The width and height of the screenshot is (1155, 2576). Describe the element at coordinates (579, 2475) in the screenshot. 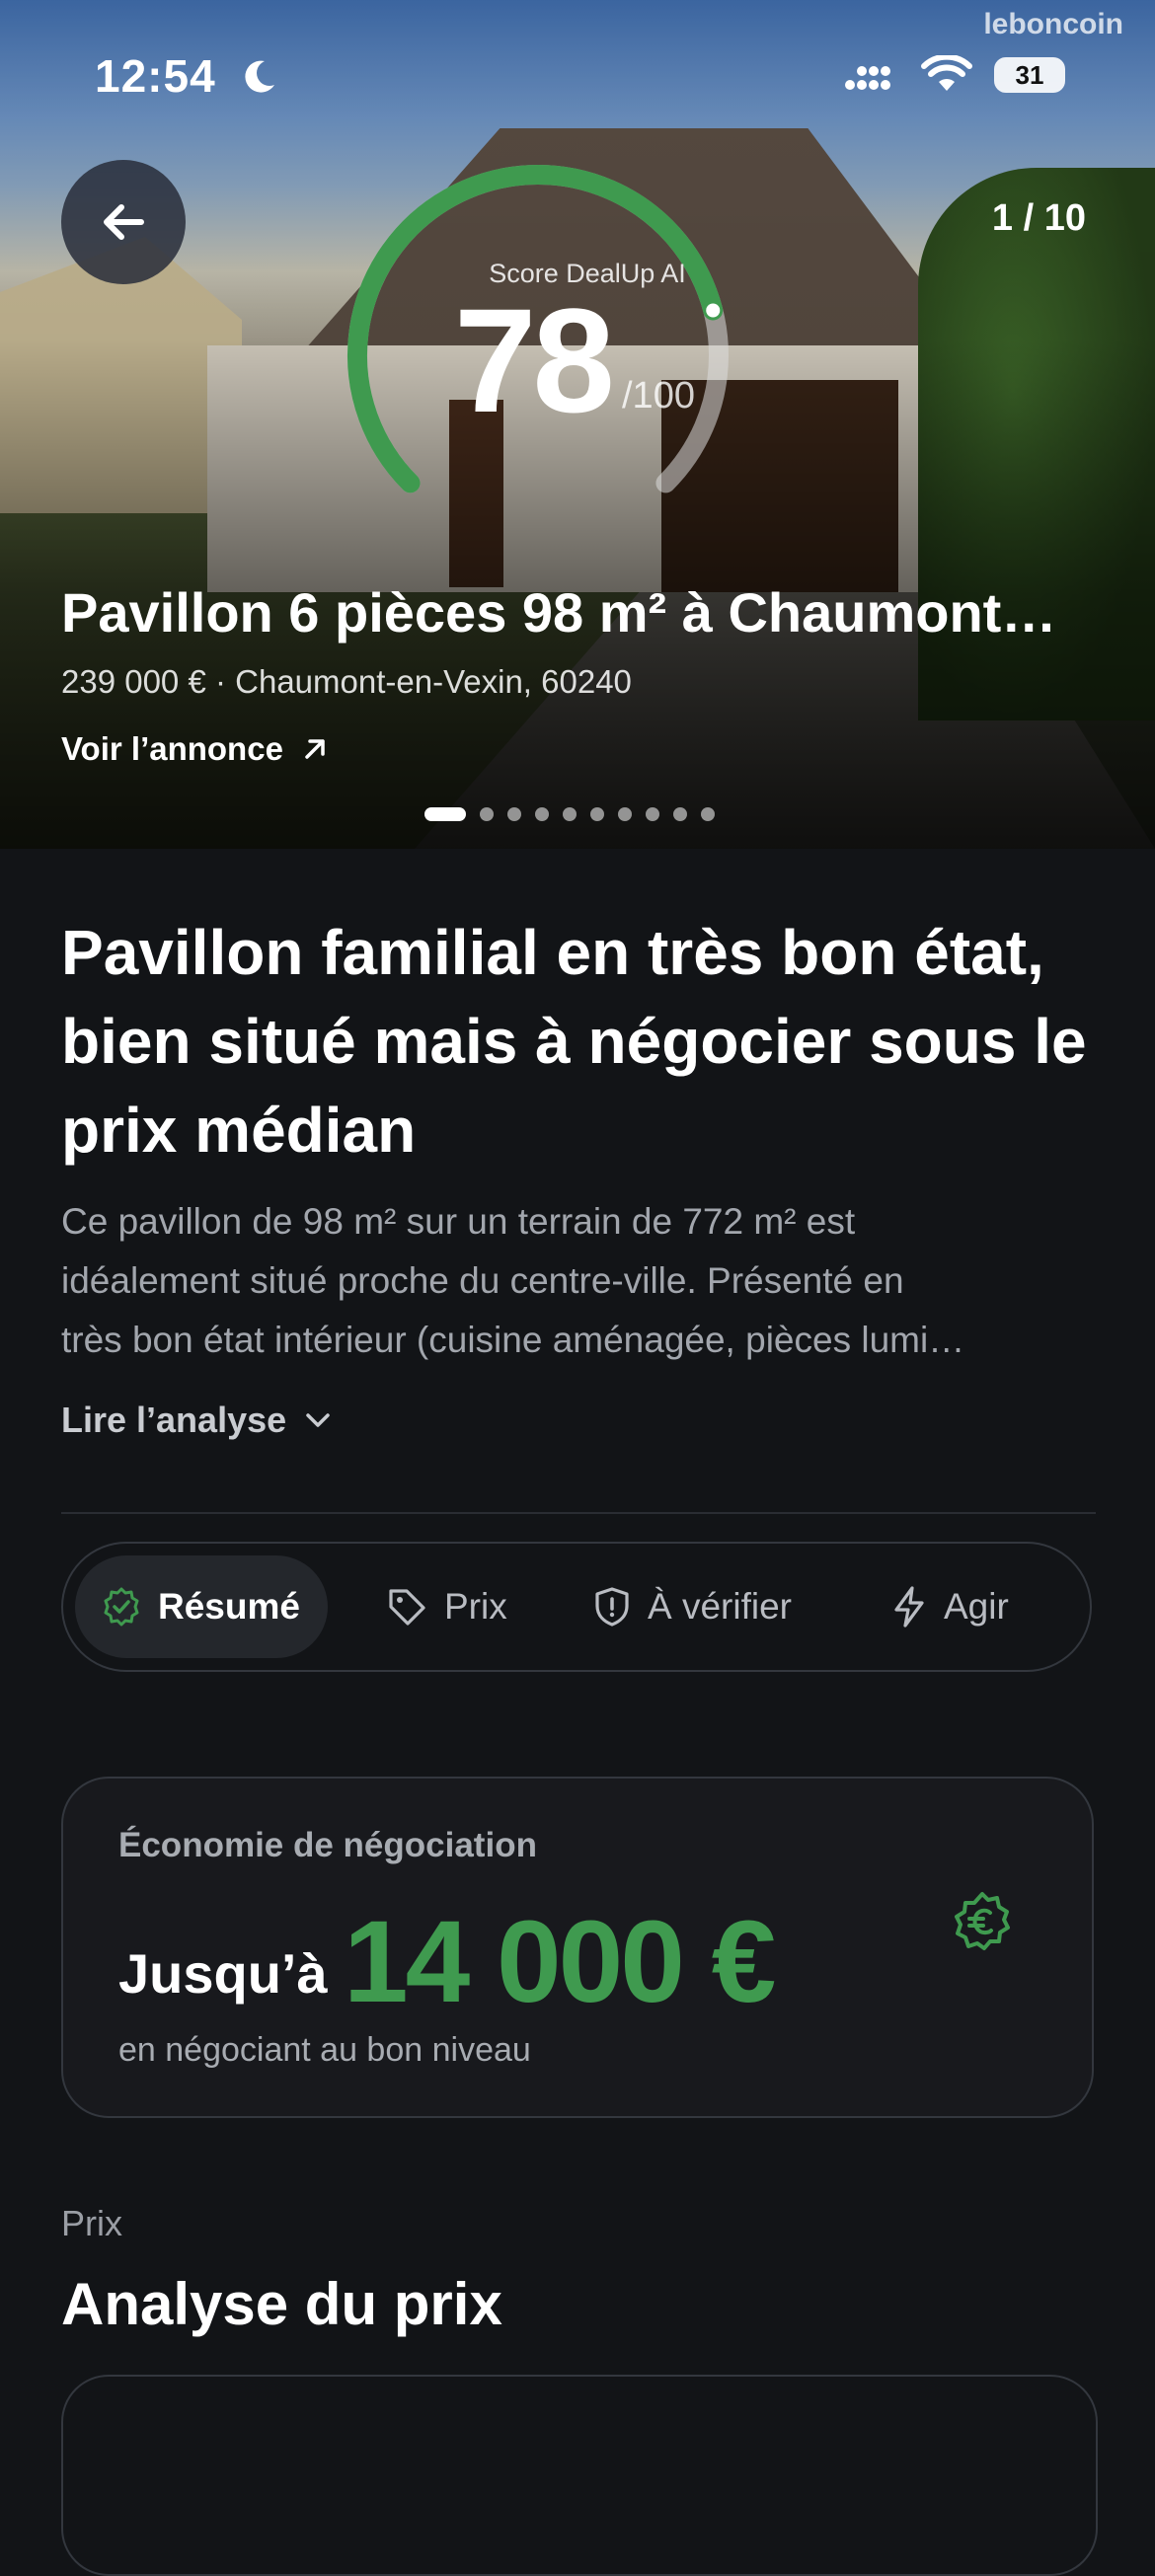

I see `price-analysis-card` at that location.